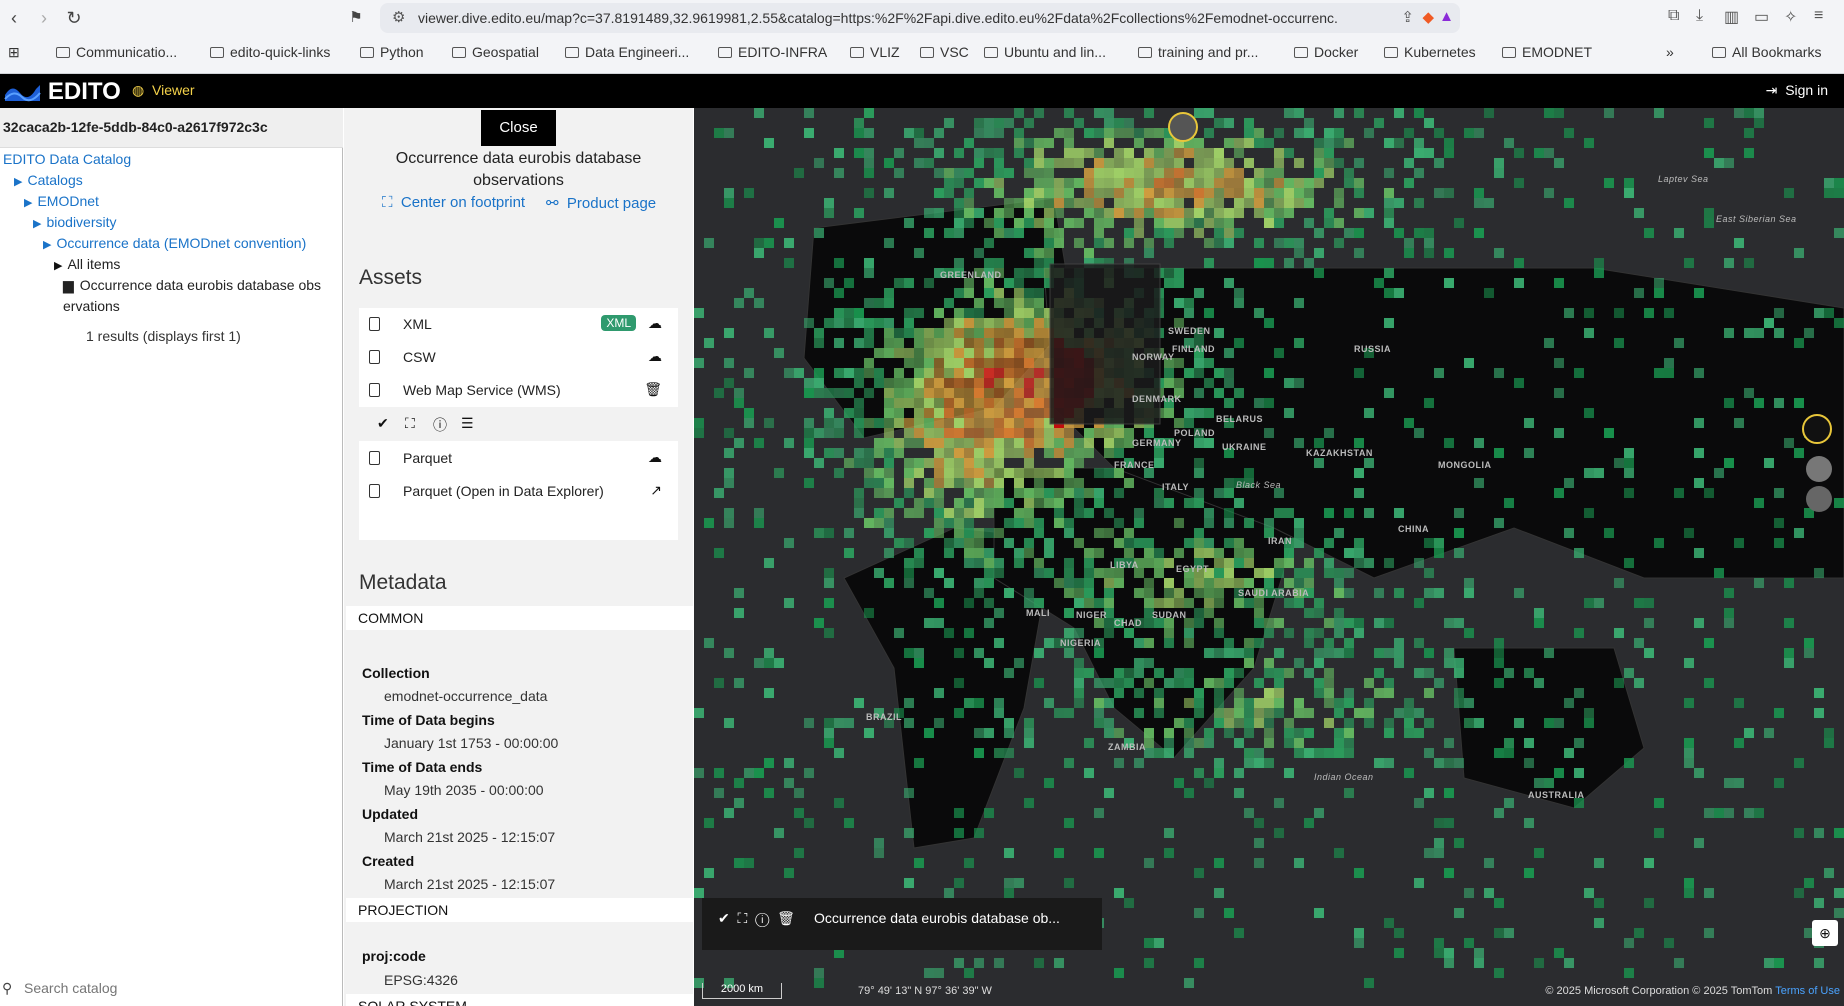  Describe the element at coordinates (87, 264) in the screenshot. I see `tree-item-all-items: ▶ All items` at that location.